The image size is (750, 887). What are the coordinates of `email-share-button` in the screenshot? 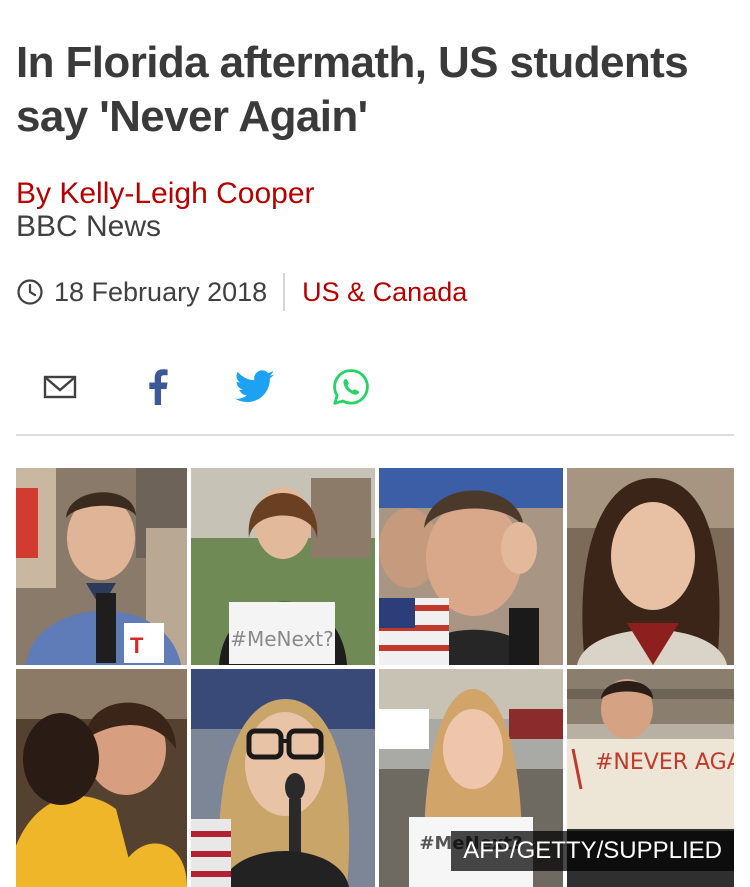 It's located at (60, 387).